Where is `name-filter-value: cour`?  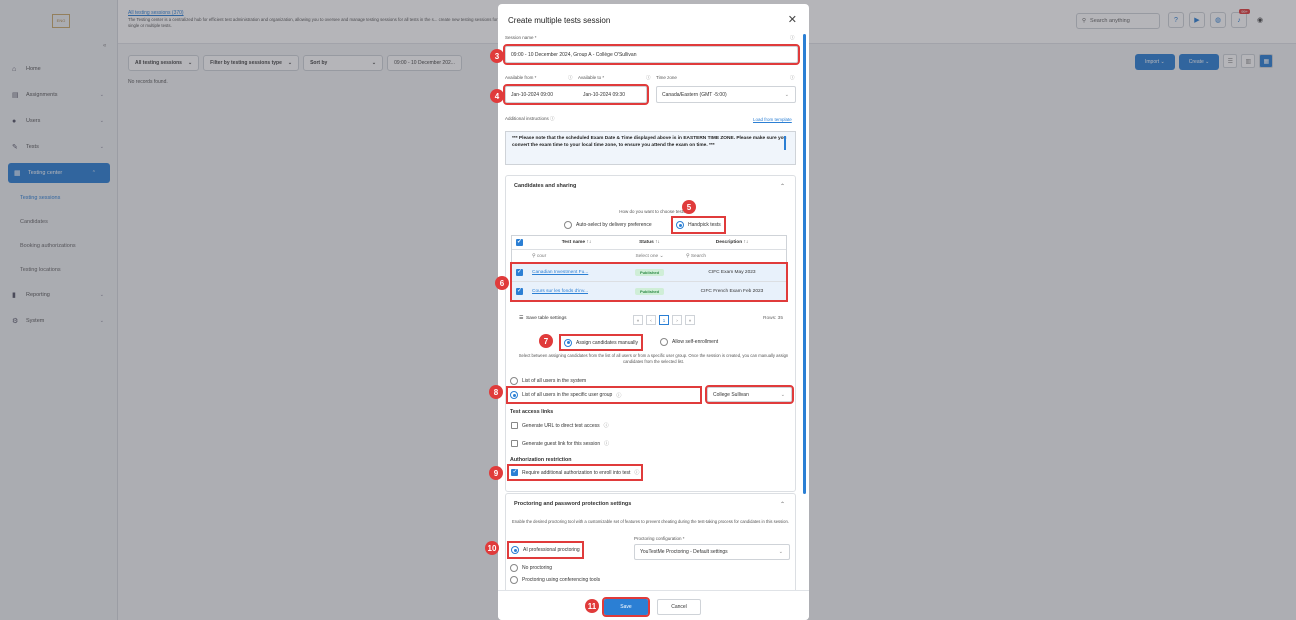 name-filter-value: cour is located at coordinates (541, 256).